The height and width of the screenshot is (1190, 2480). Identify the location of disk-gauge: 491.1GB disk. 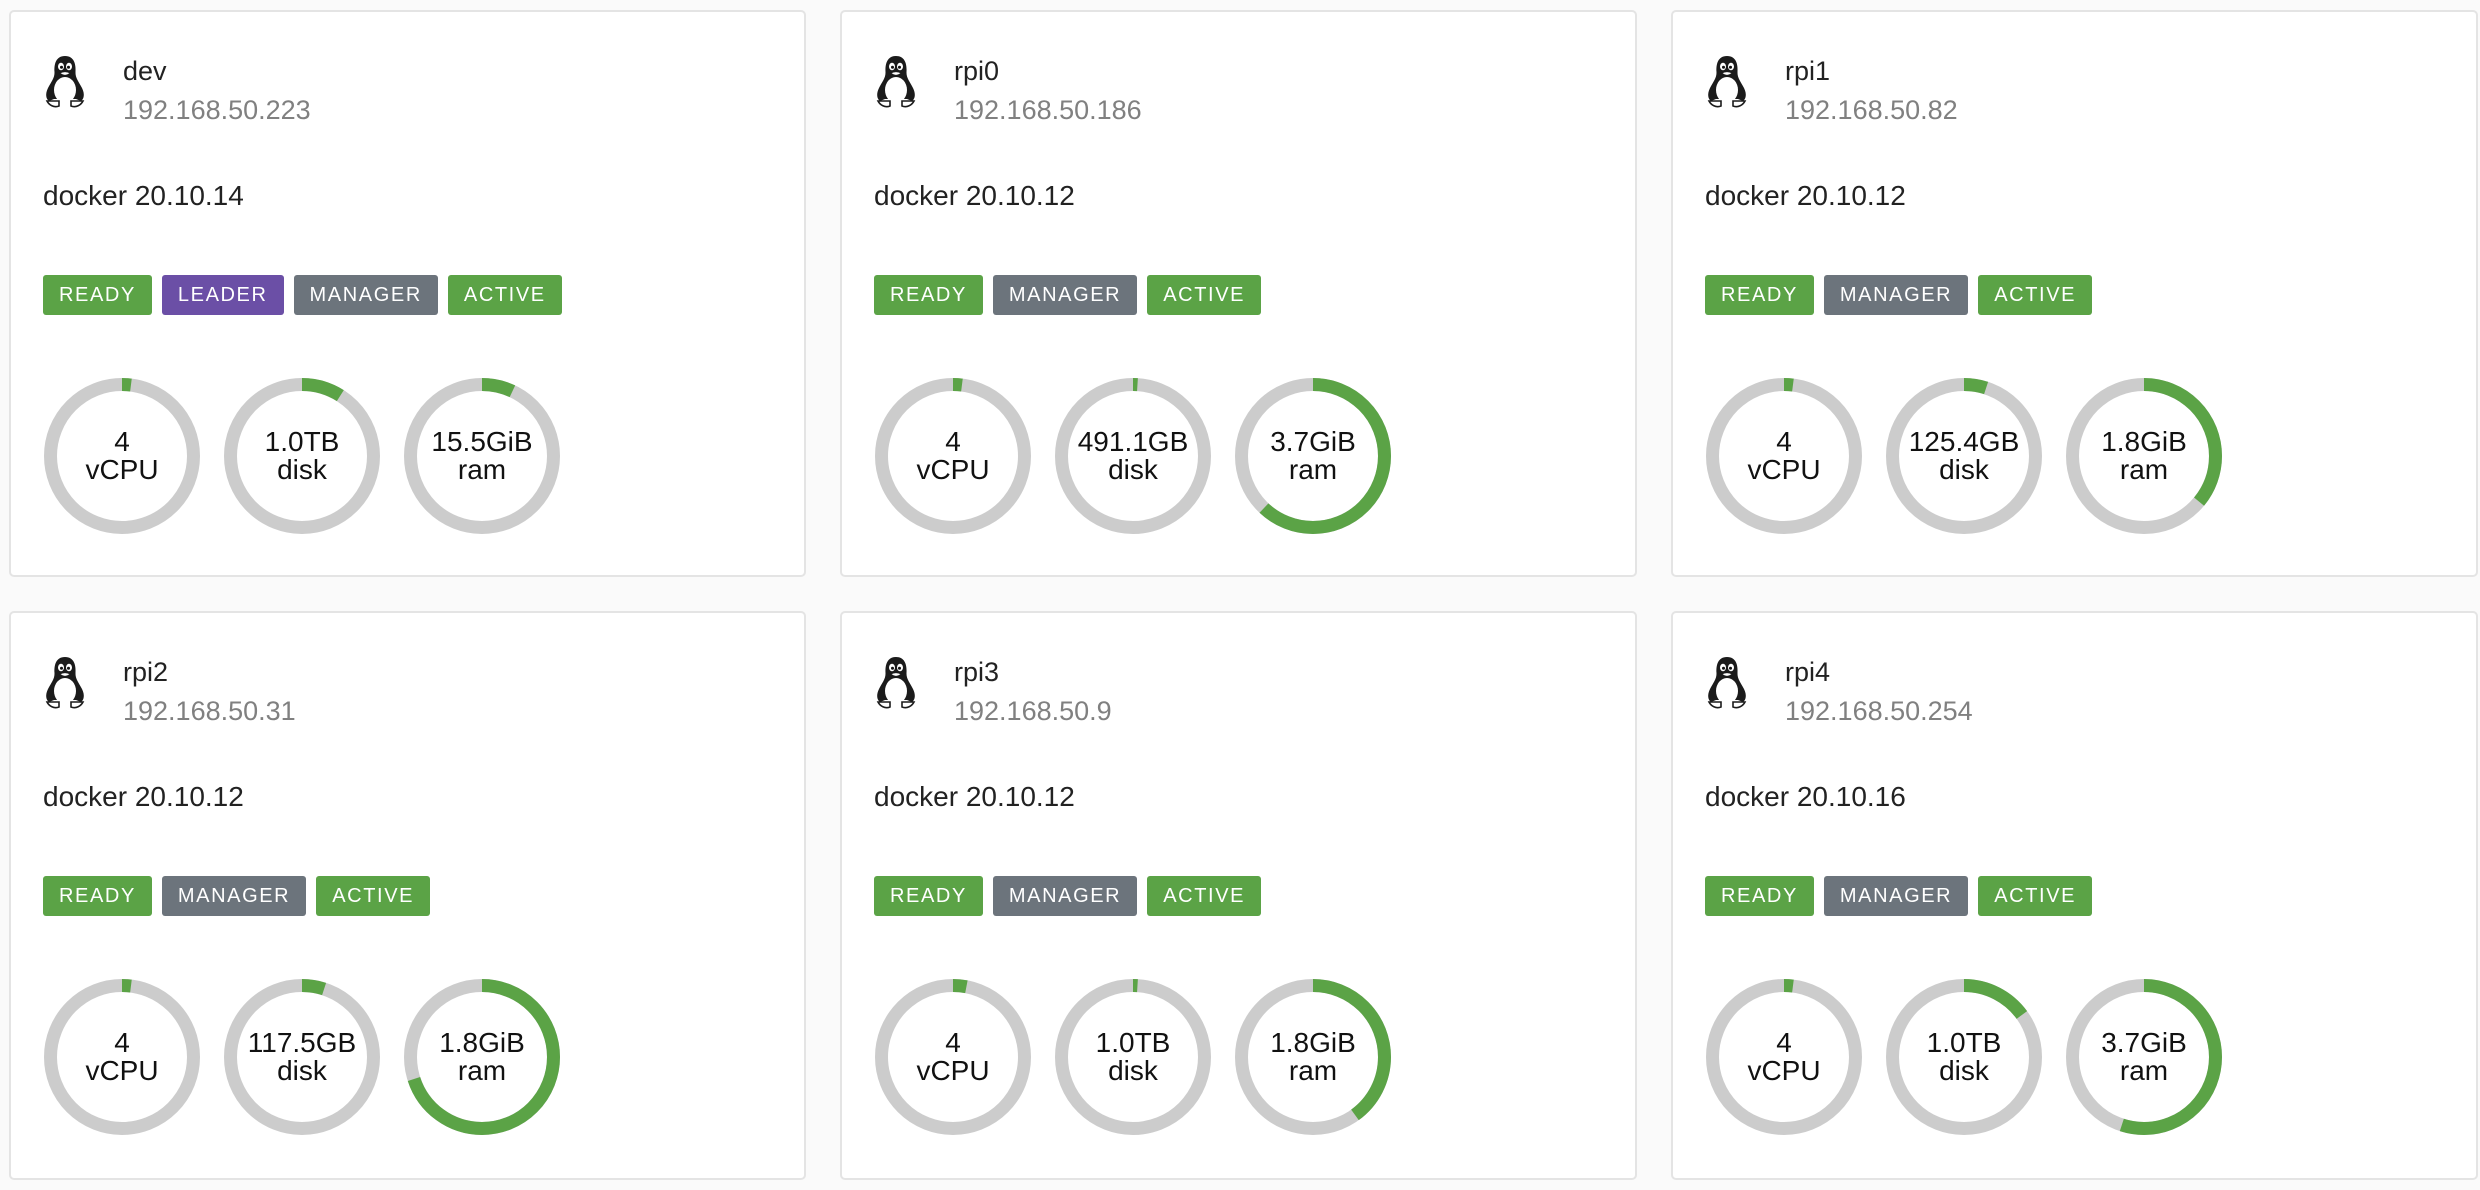
(1133, 456).